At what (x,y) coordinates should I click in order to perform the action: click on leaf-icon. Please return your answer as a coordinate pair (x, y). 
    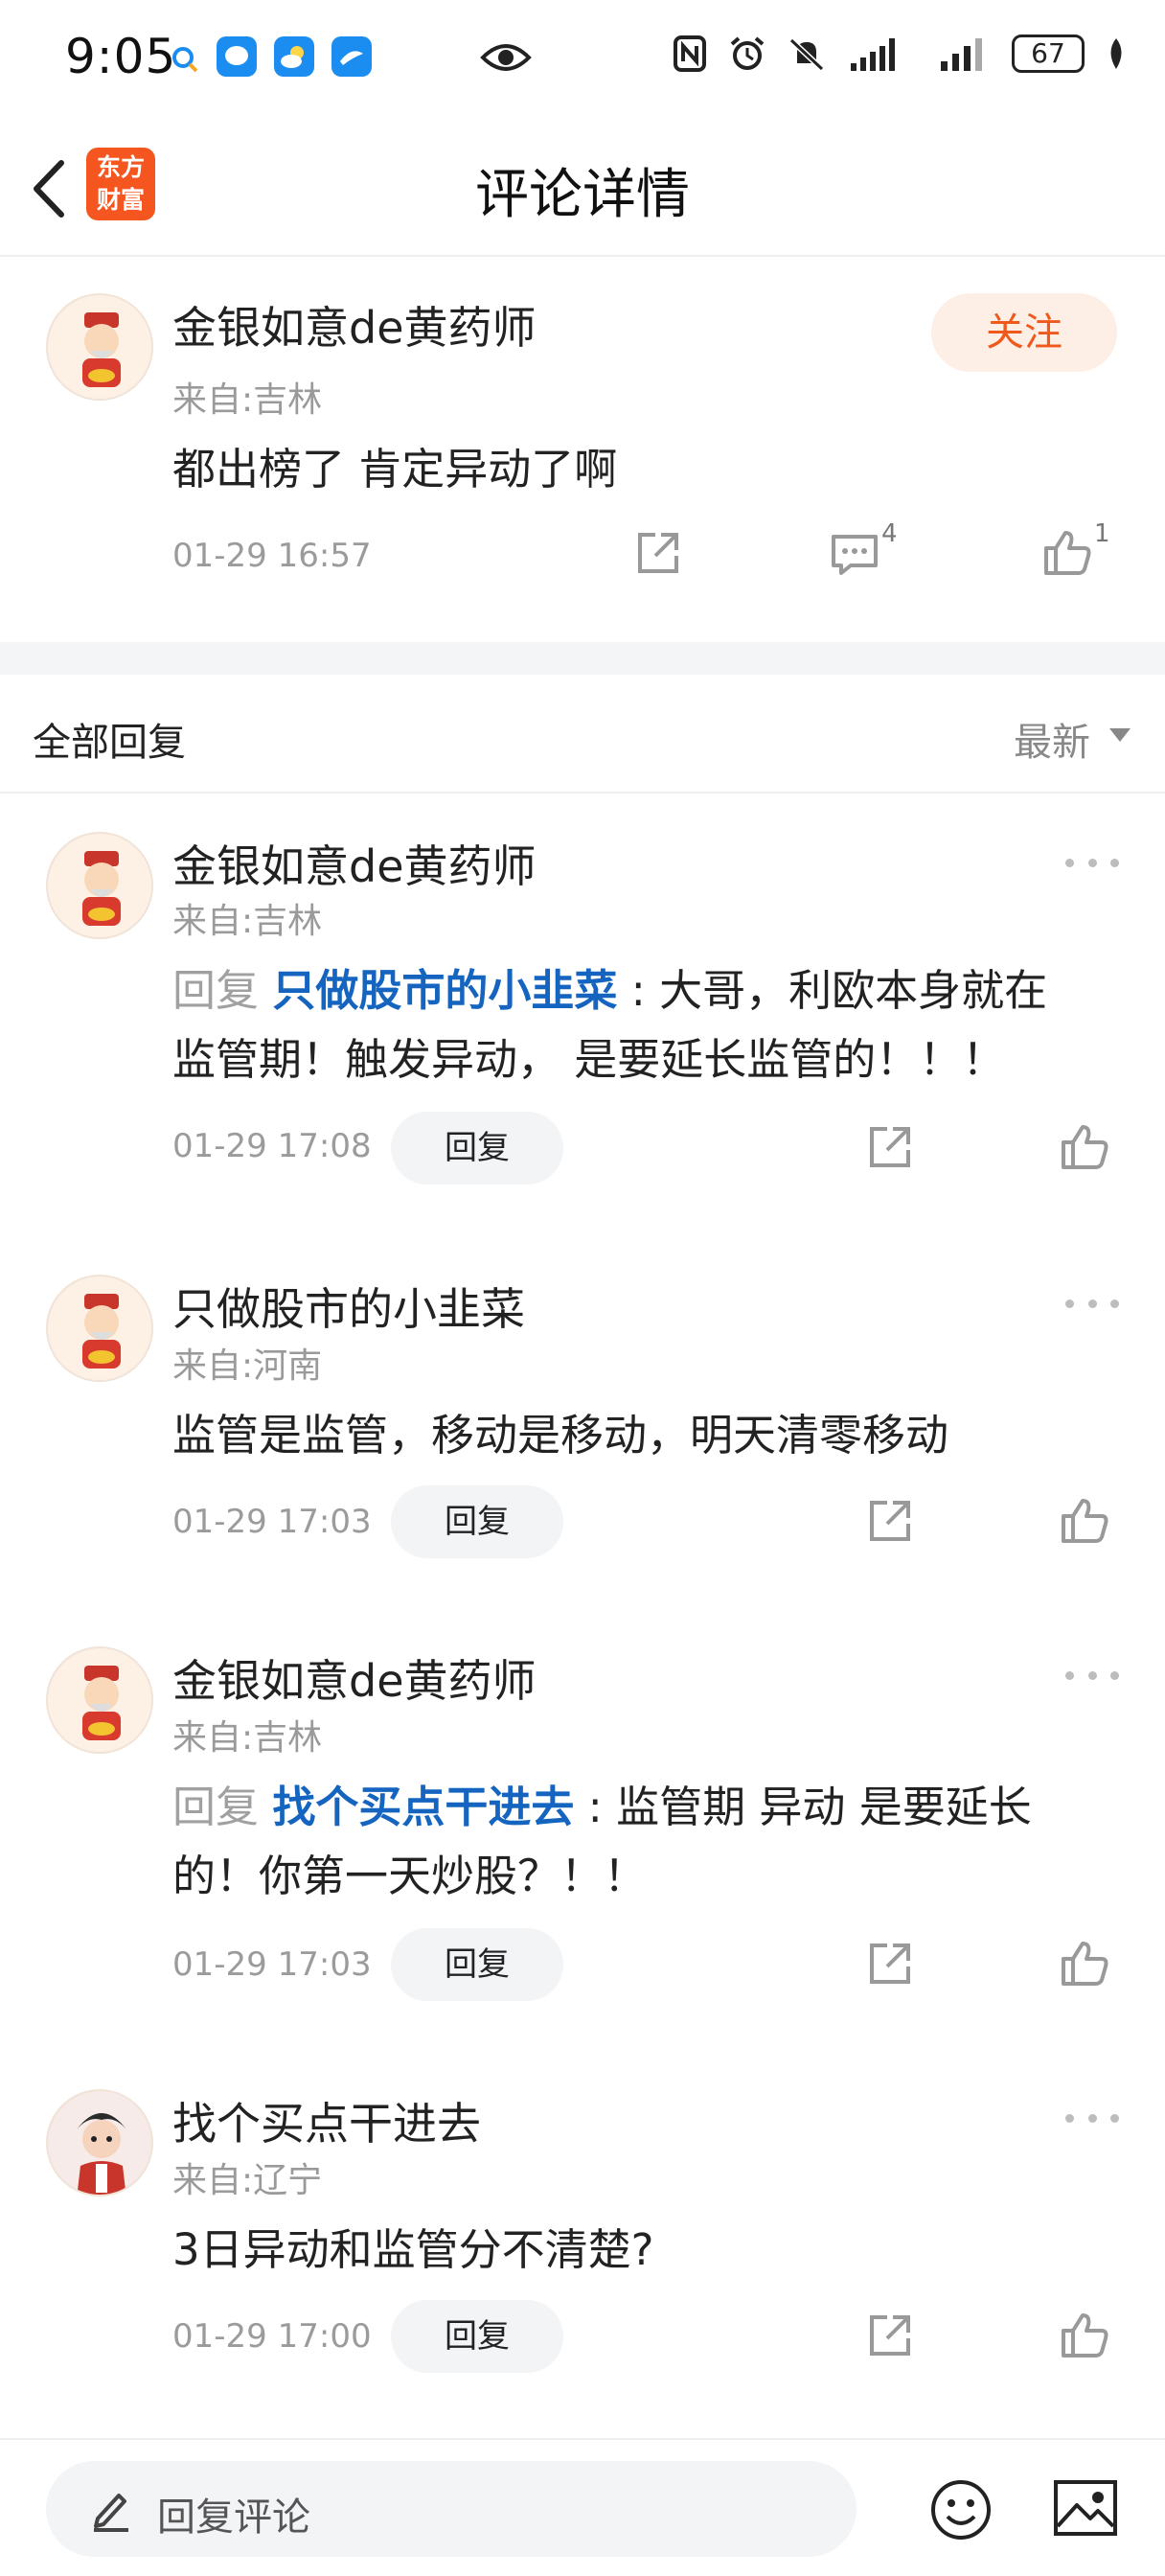
    Looking at the image, I should click on (1116, 53).